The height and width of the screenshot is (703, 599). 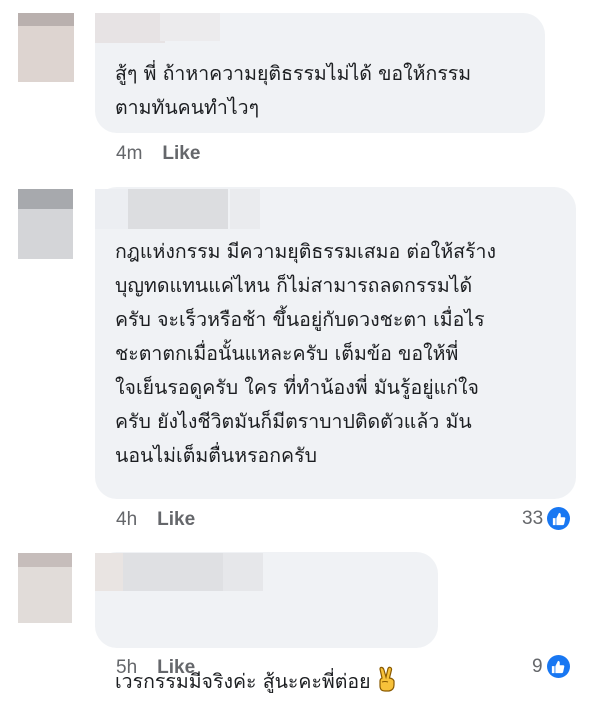 What do you see at coordinates (257, 650) in the screenshot?
I see `comment-text: เวรกรรมมีจริงค่ะ สู้นะคะพี่ต่อย` at bounding box center [257, 650].